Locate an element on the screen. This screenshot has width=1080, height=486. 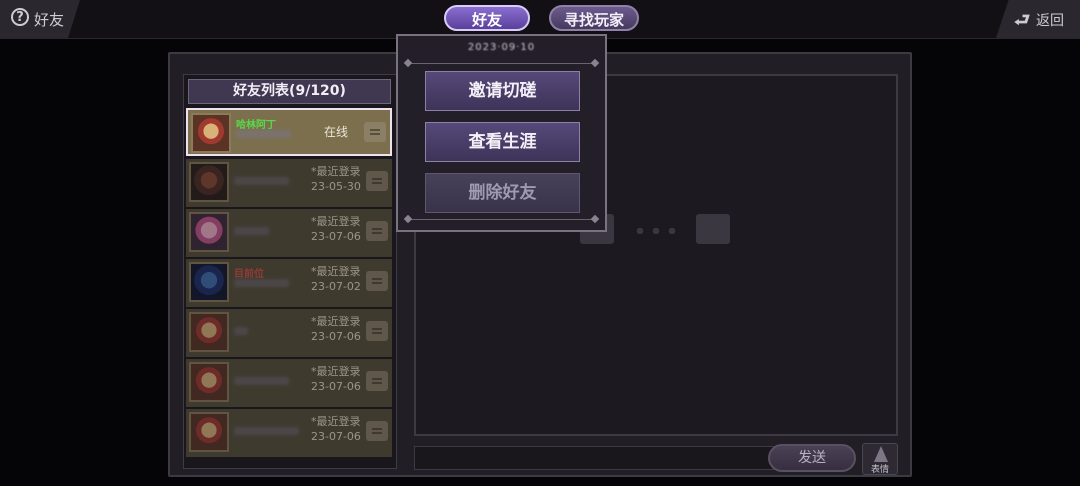
friend-row-selected: 哈林阿丁 在线 is located at coordinates (289, 132).